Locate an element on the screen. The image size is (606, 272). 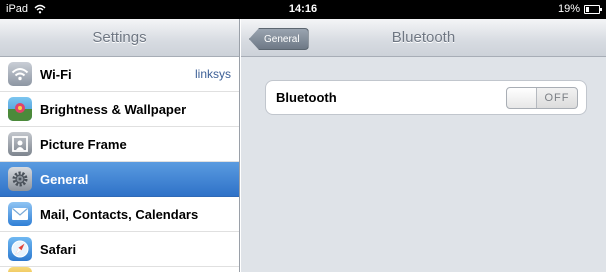
sidebar-item-label: Mail, Contacts, Calendars is located at coordinates (119, 214).